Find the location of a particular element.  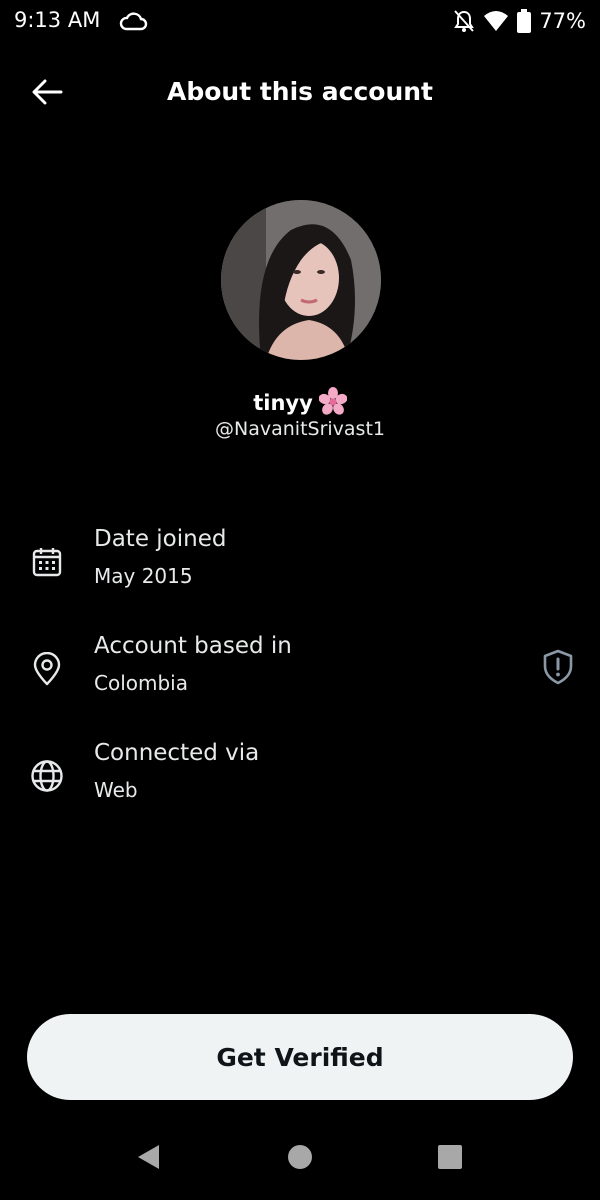

header: About this account is located at coordinates (300, 94).